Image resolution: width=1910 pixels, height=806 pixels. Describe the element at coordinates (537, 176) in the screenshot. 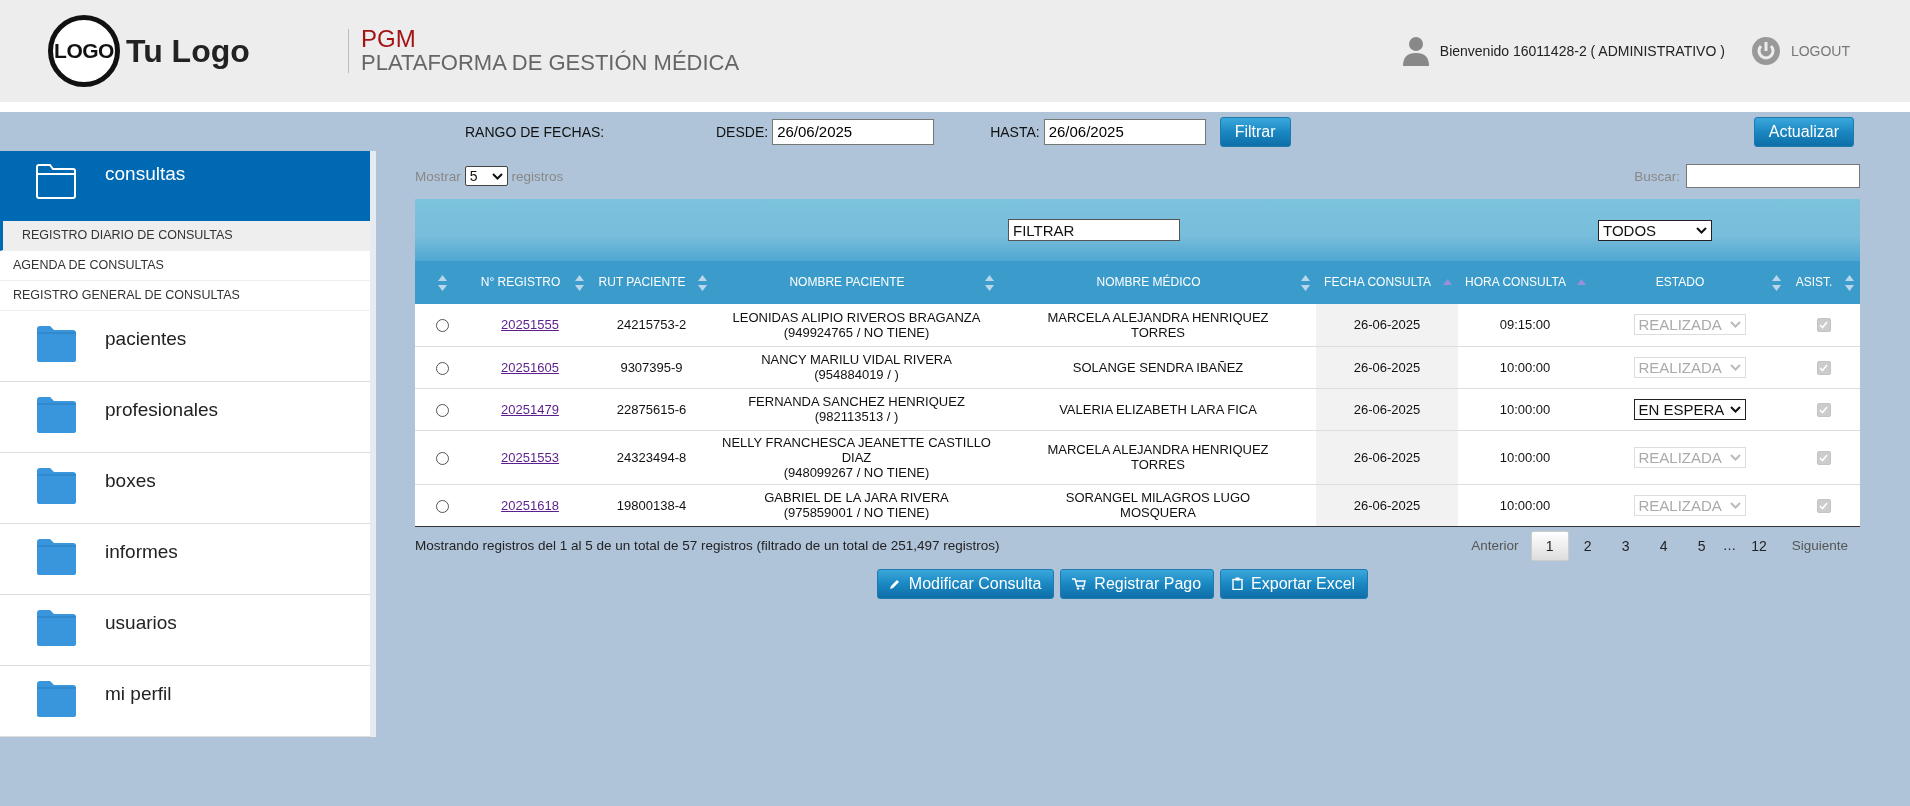

I see `show-suffix: registros` at that location.